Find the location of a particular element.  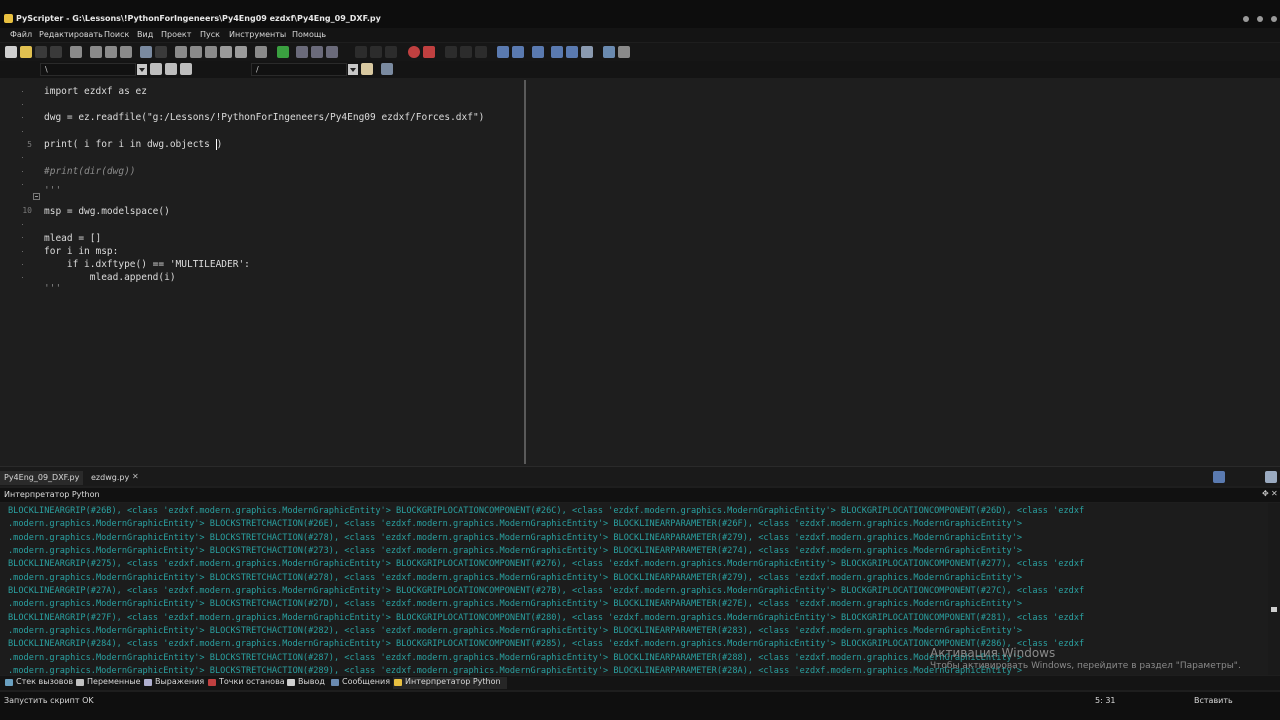

toggle-breakpoint-icon is located at coordinates (414, 52).